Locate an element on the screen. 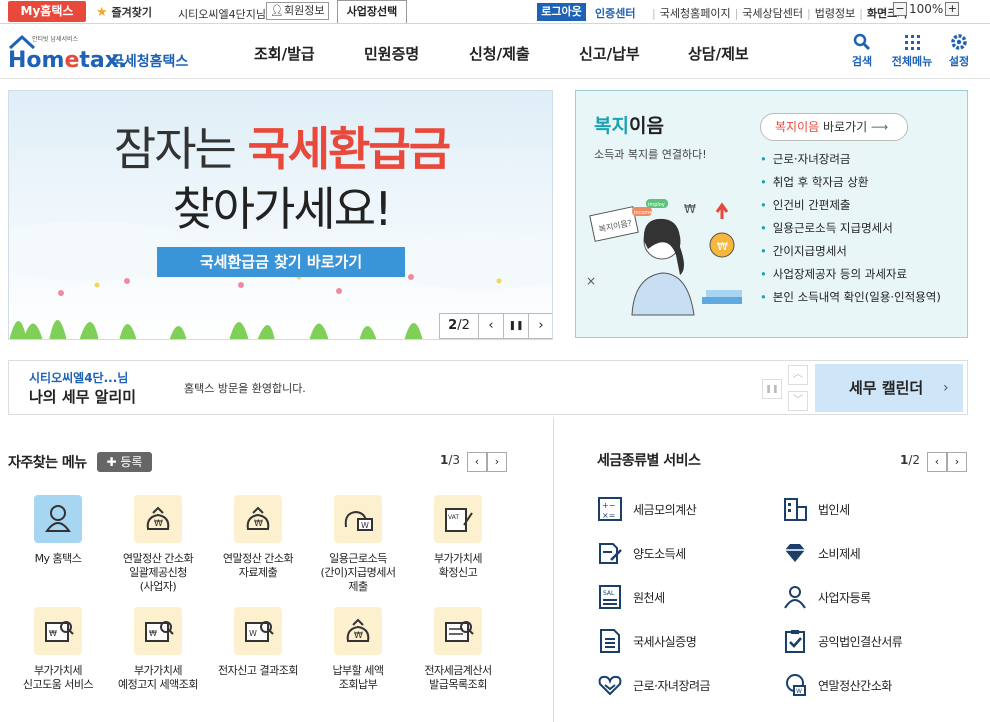 The width and height of the screenshot is (990, 722). tax-service-prev-button: ‹ is located at coordinates (937, 462).